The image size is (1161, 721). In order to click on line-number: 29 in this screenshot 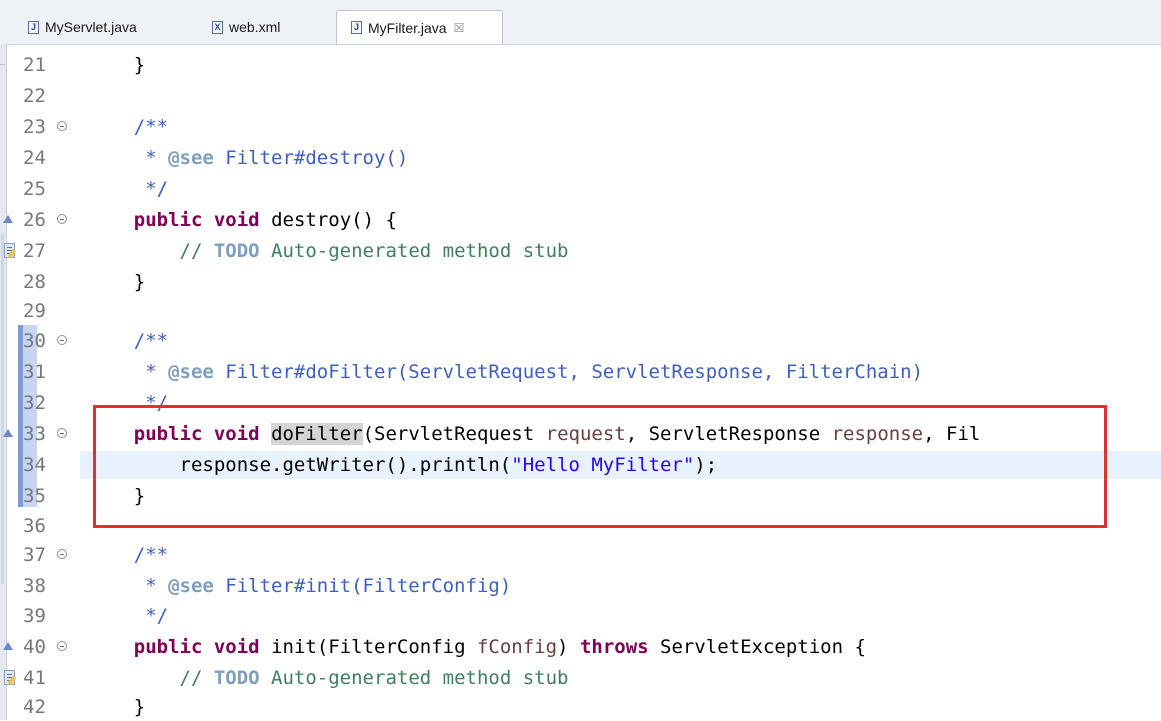, I will do `click(34, 311)`.